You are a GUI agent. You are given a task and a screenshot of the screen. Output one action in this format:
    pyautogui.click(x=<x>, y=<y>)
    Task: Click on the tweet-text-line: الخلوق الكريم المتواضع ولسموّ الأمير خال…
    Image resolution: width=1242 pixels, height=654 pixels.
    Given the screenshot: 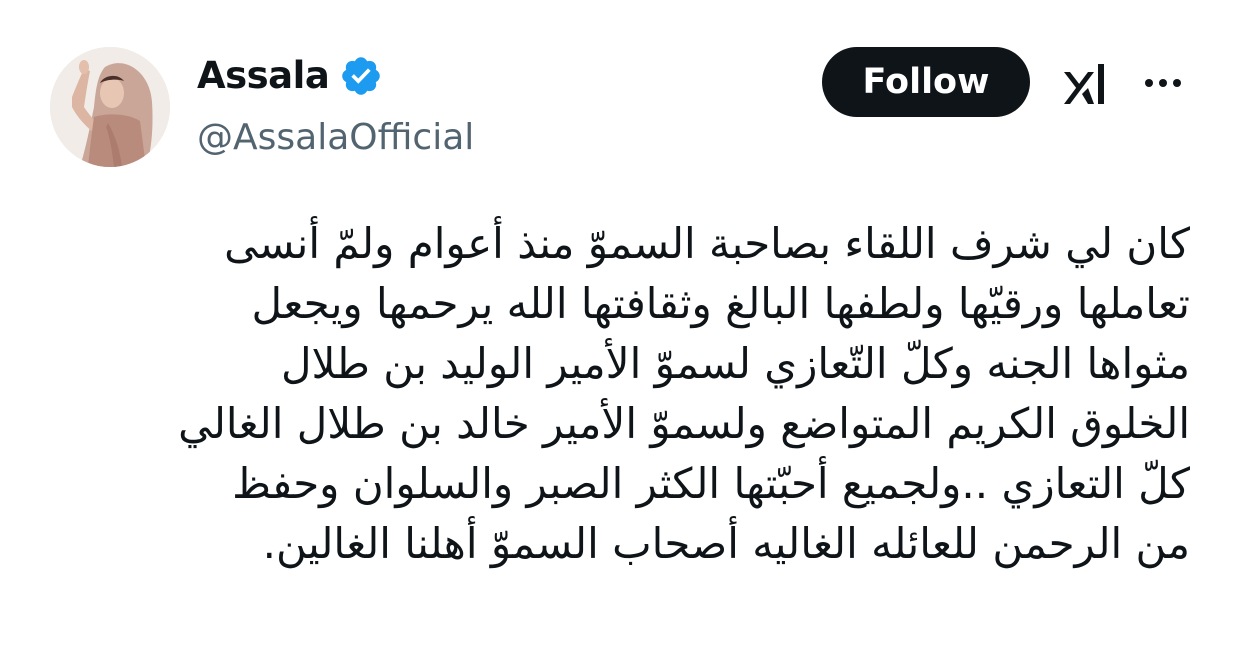 What is the action you would take?
    pyautogui.click(x=684, y=423)
    